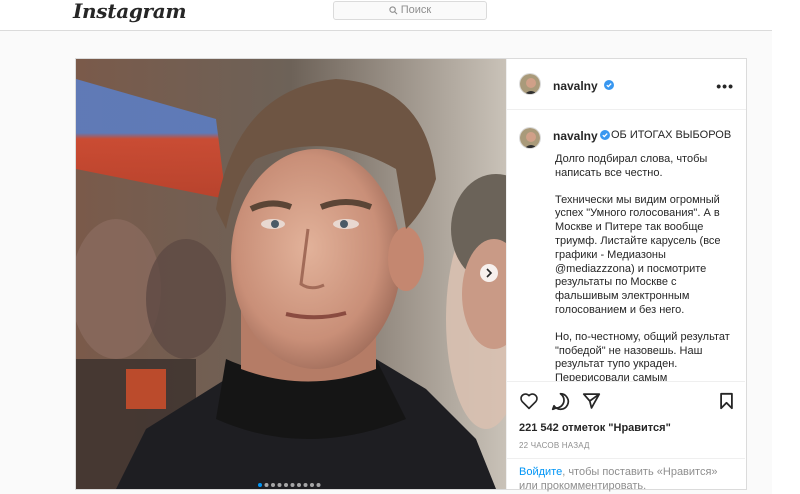  Describe the element at coordinates (393, 10) in the screenshot. I see `search-icon` at that location.